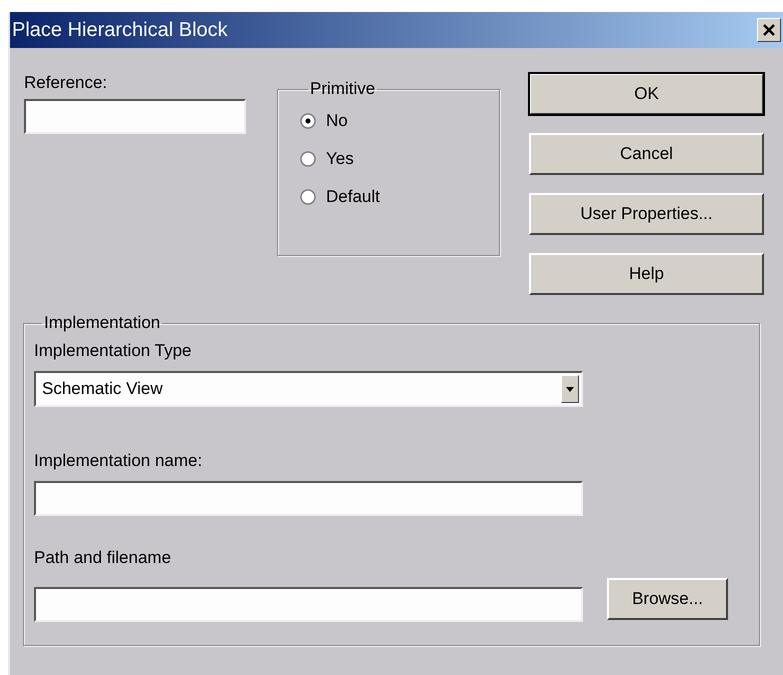 Image resolution: width=783 pixels, height=675 pixels. What do you see at coordinates (646, 154) in the screenshot?
I see `dialog-button: Cancel` at bounding box center [646, 154].